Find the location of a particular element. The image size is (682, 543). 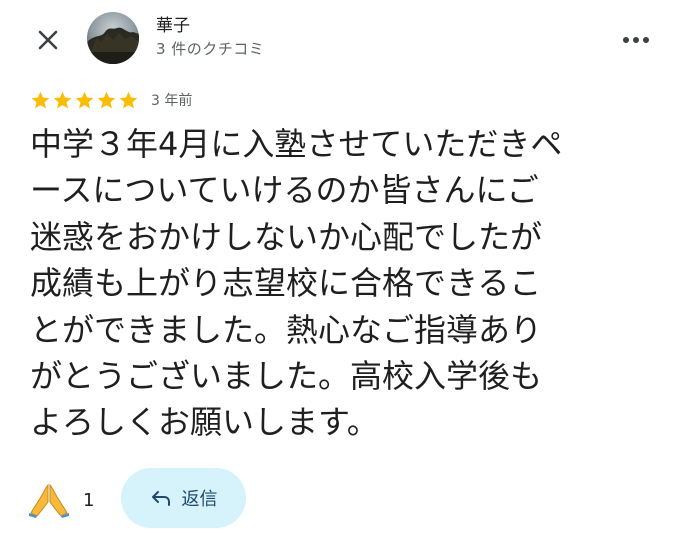

avatar-image is located at coordinates (113, 38).